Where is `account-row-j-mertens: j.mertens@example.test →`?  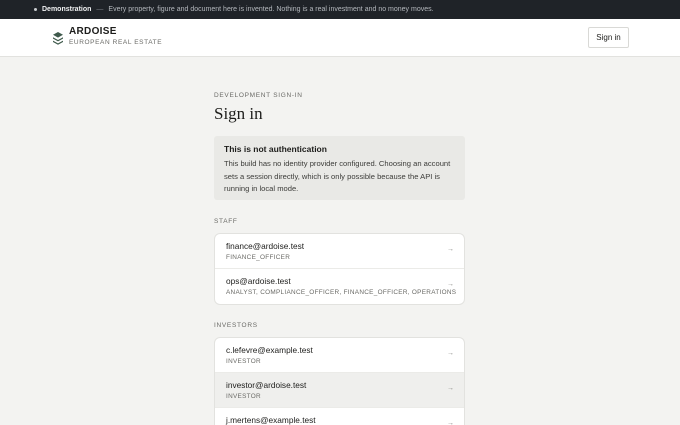 account-row-j-mertens: j.mertens@example.test → is located at coordinates (339, 416).